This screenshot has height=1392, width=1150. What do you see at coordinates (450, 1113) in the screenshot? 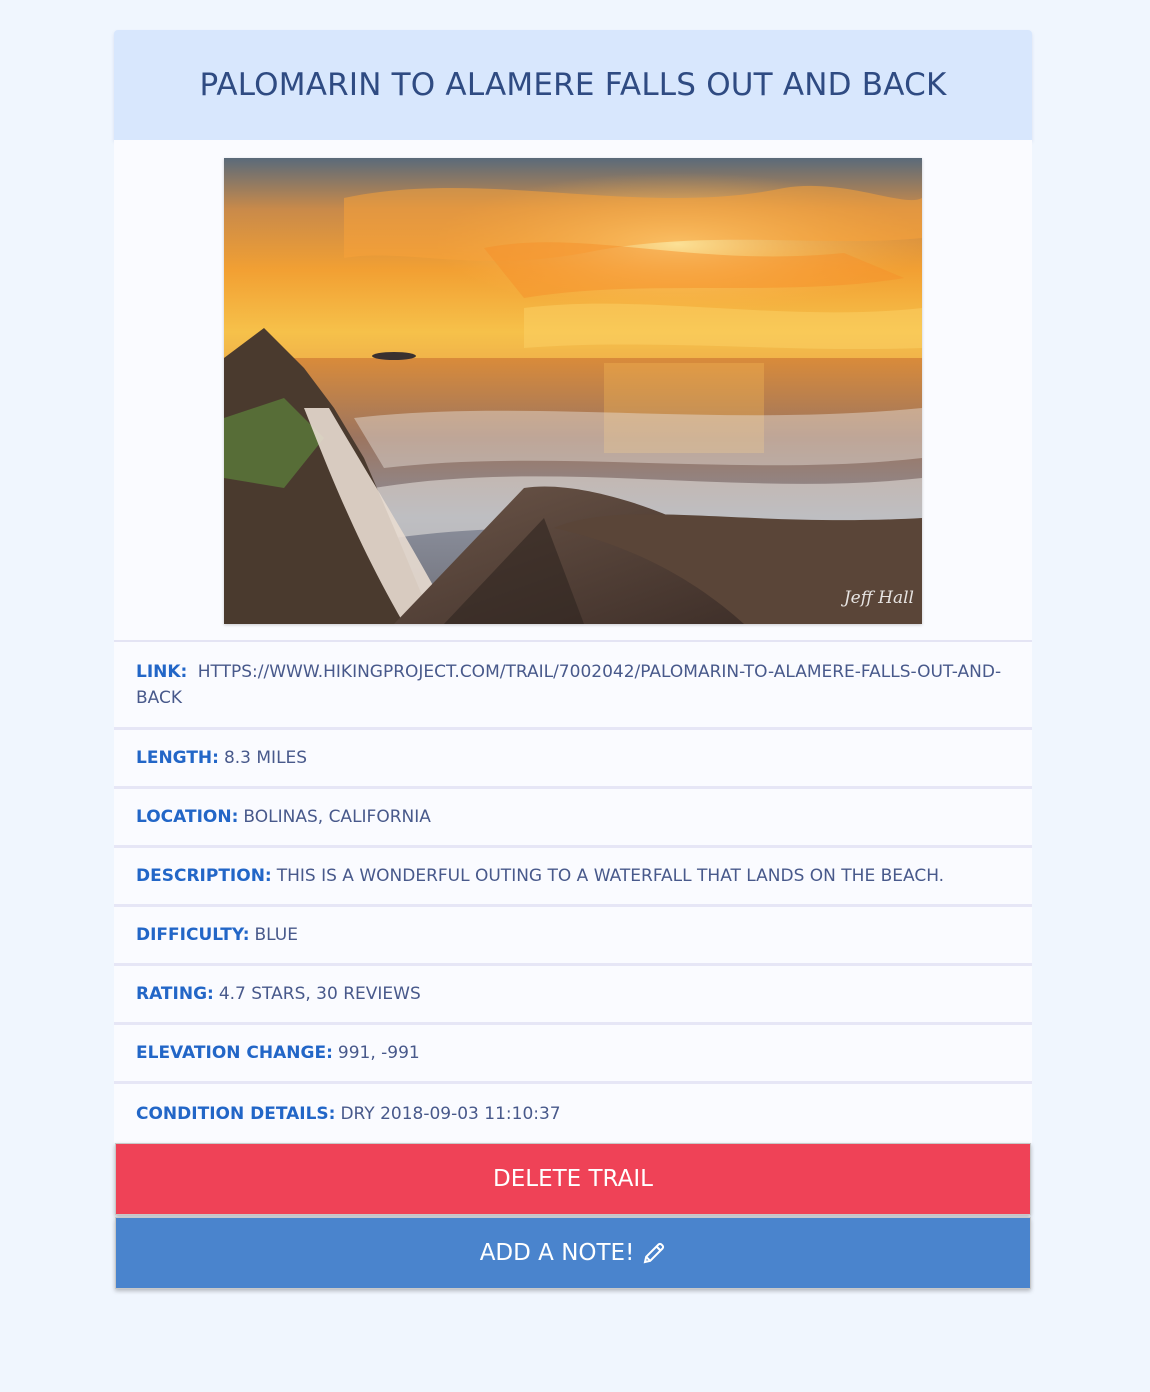
I see `field-value: DRY 2018-09-03 11:10:37` at bounding box center [450, 1113].